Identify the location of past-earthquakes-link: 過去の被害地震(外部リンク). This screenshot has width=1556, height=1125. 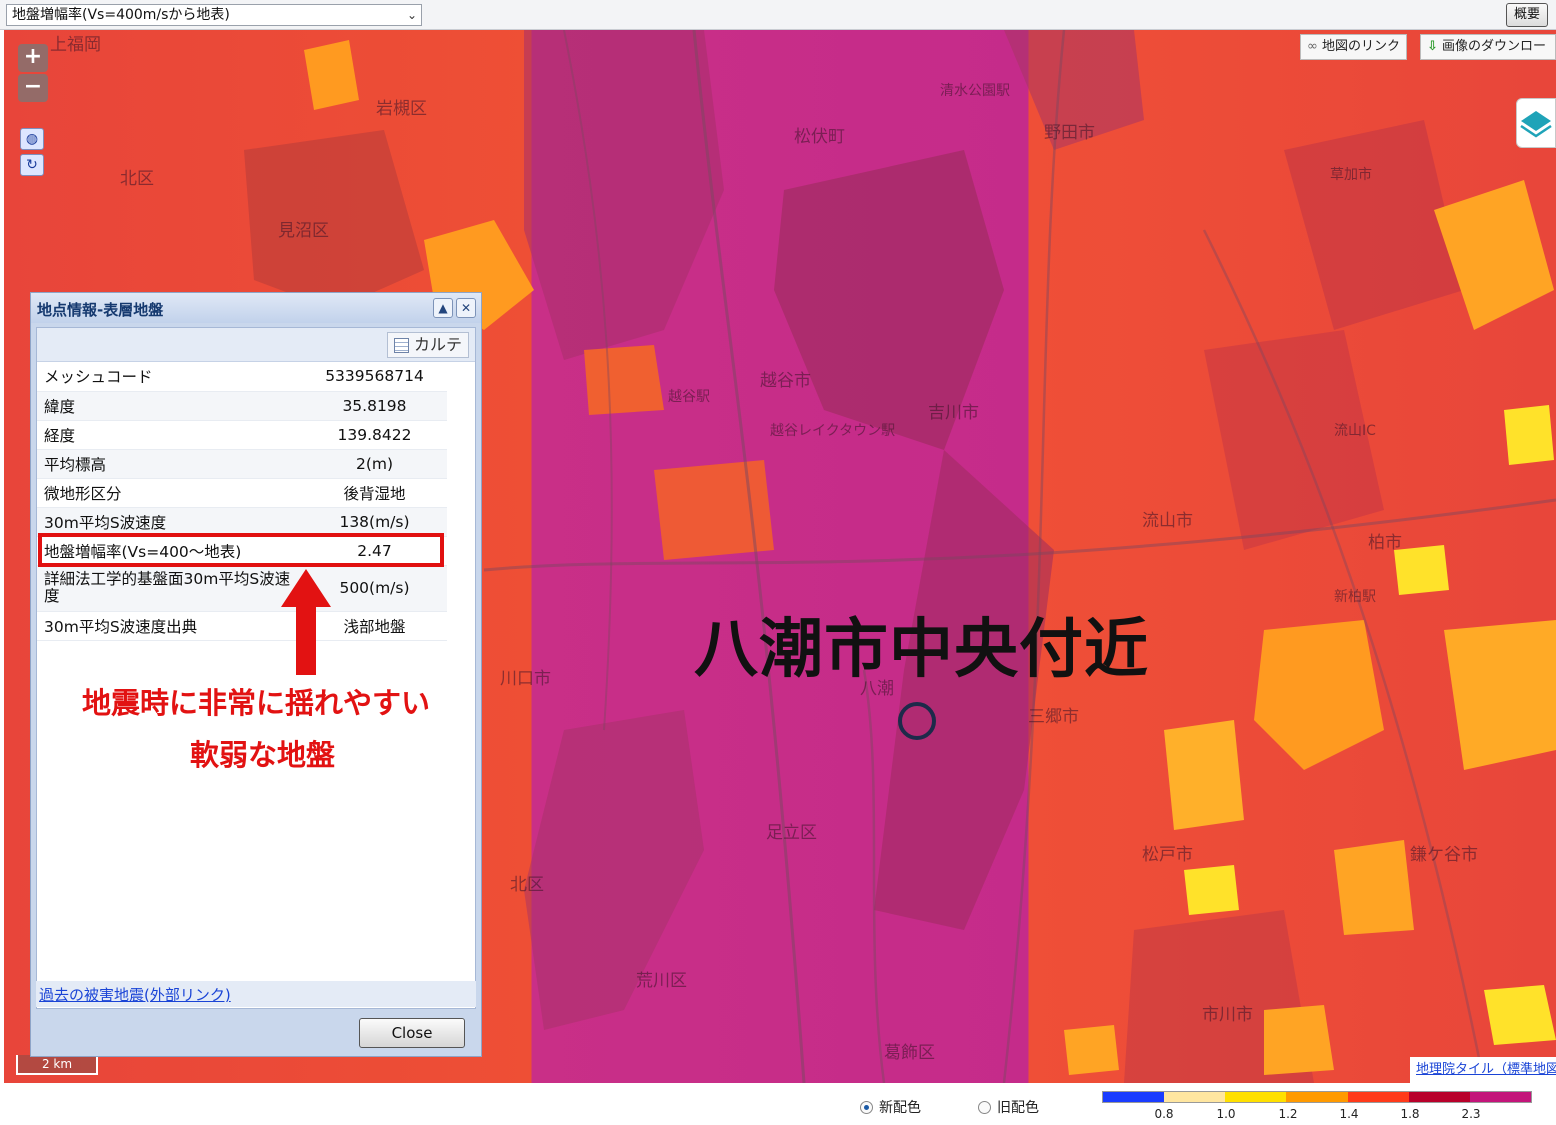
(135, 994).